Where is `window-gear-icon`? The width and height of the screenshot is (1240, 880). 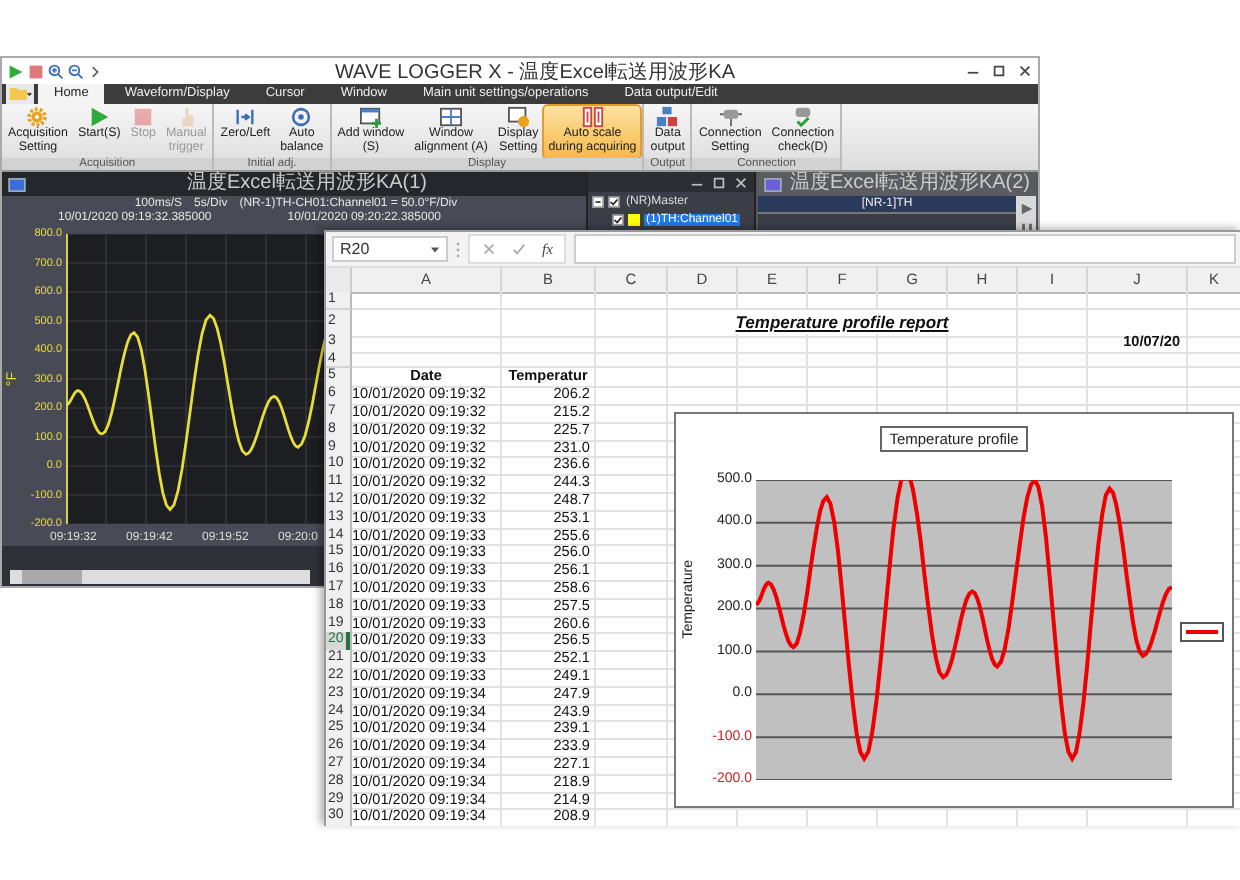 window-gear-icon is located at coordinates (518, 117).